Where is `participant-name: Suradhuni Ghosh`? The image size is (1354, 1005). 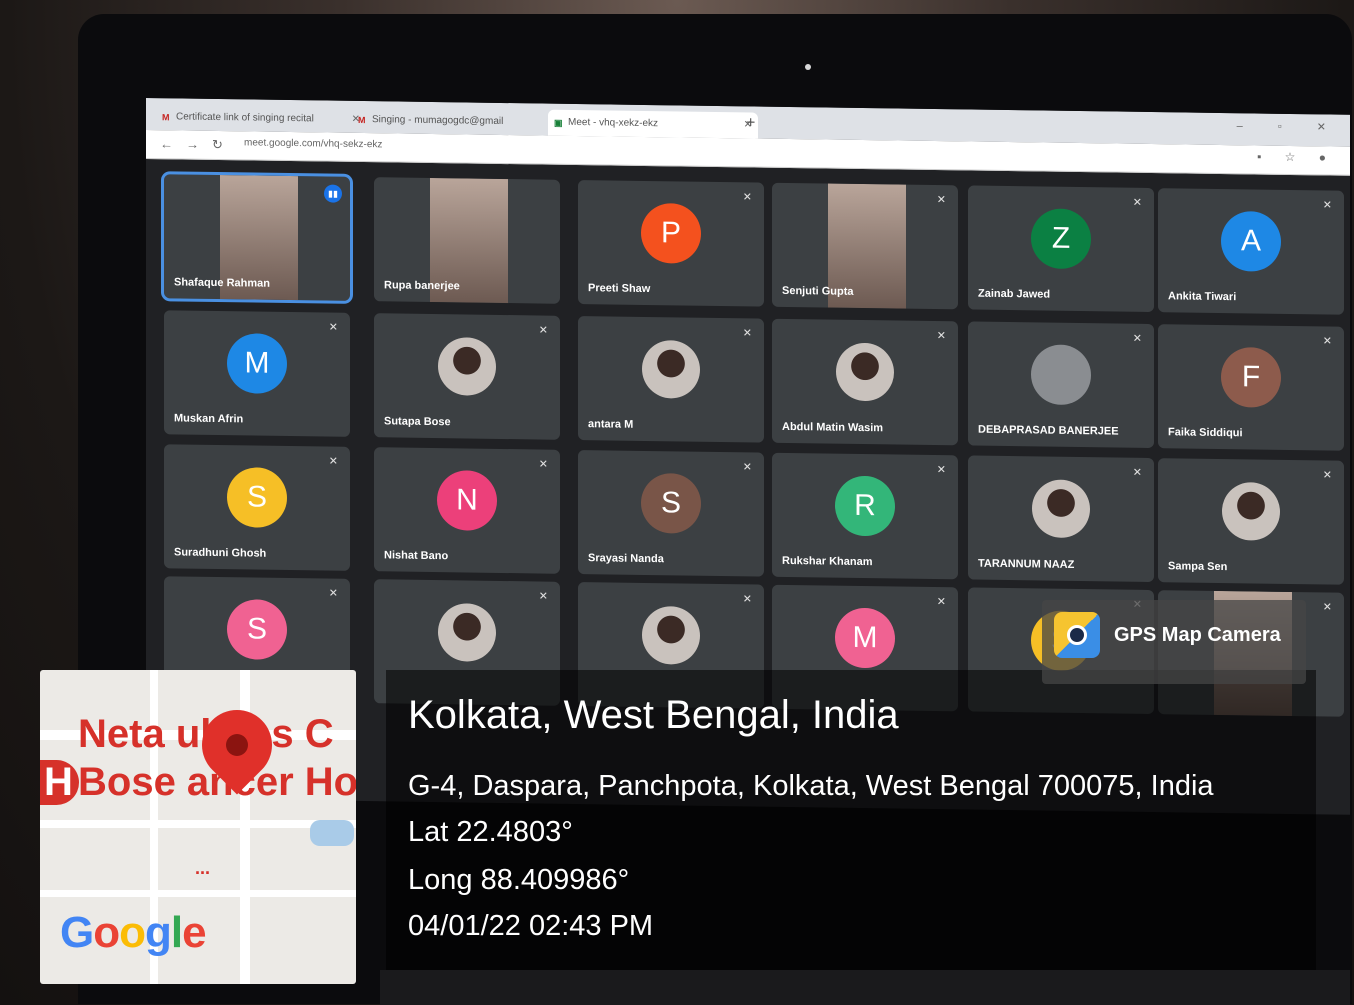
participant-name: Suradhuni Ghosh is located at coordinates (220, 553).